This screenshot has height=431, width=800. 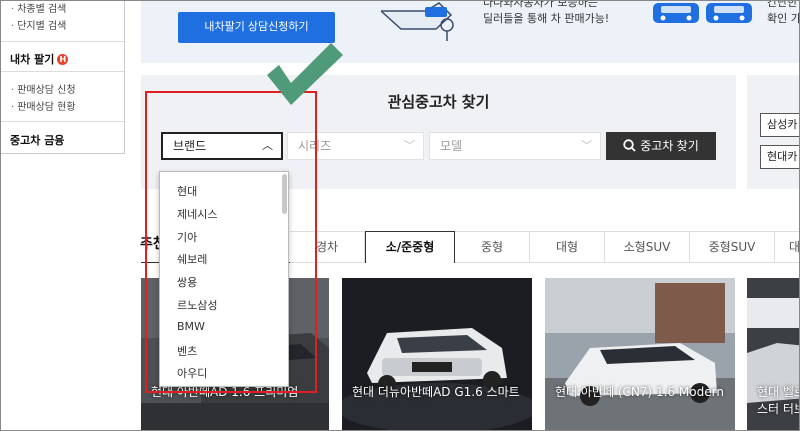 I want to click on banner-right-text: 간단한 정 확인 가능, so click(x=783, y=13).